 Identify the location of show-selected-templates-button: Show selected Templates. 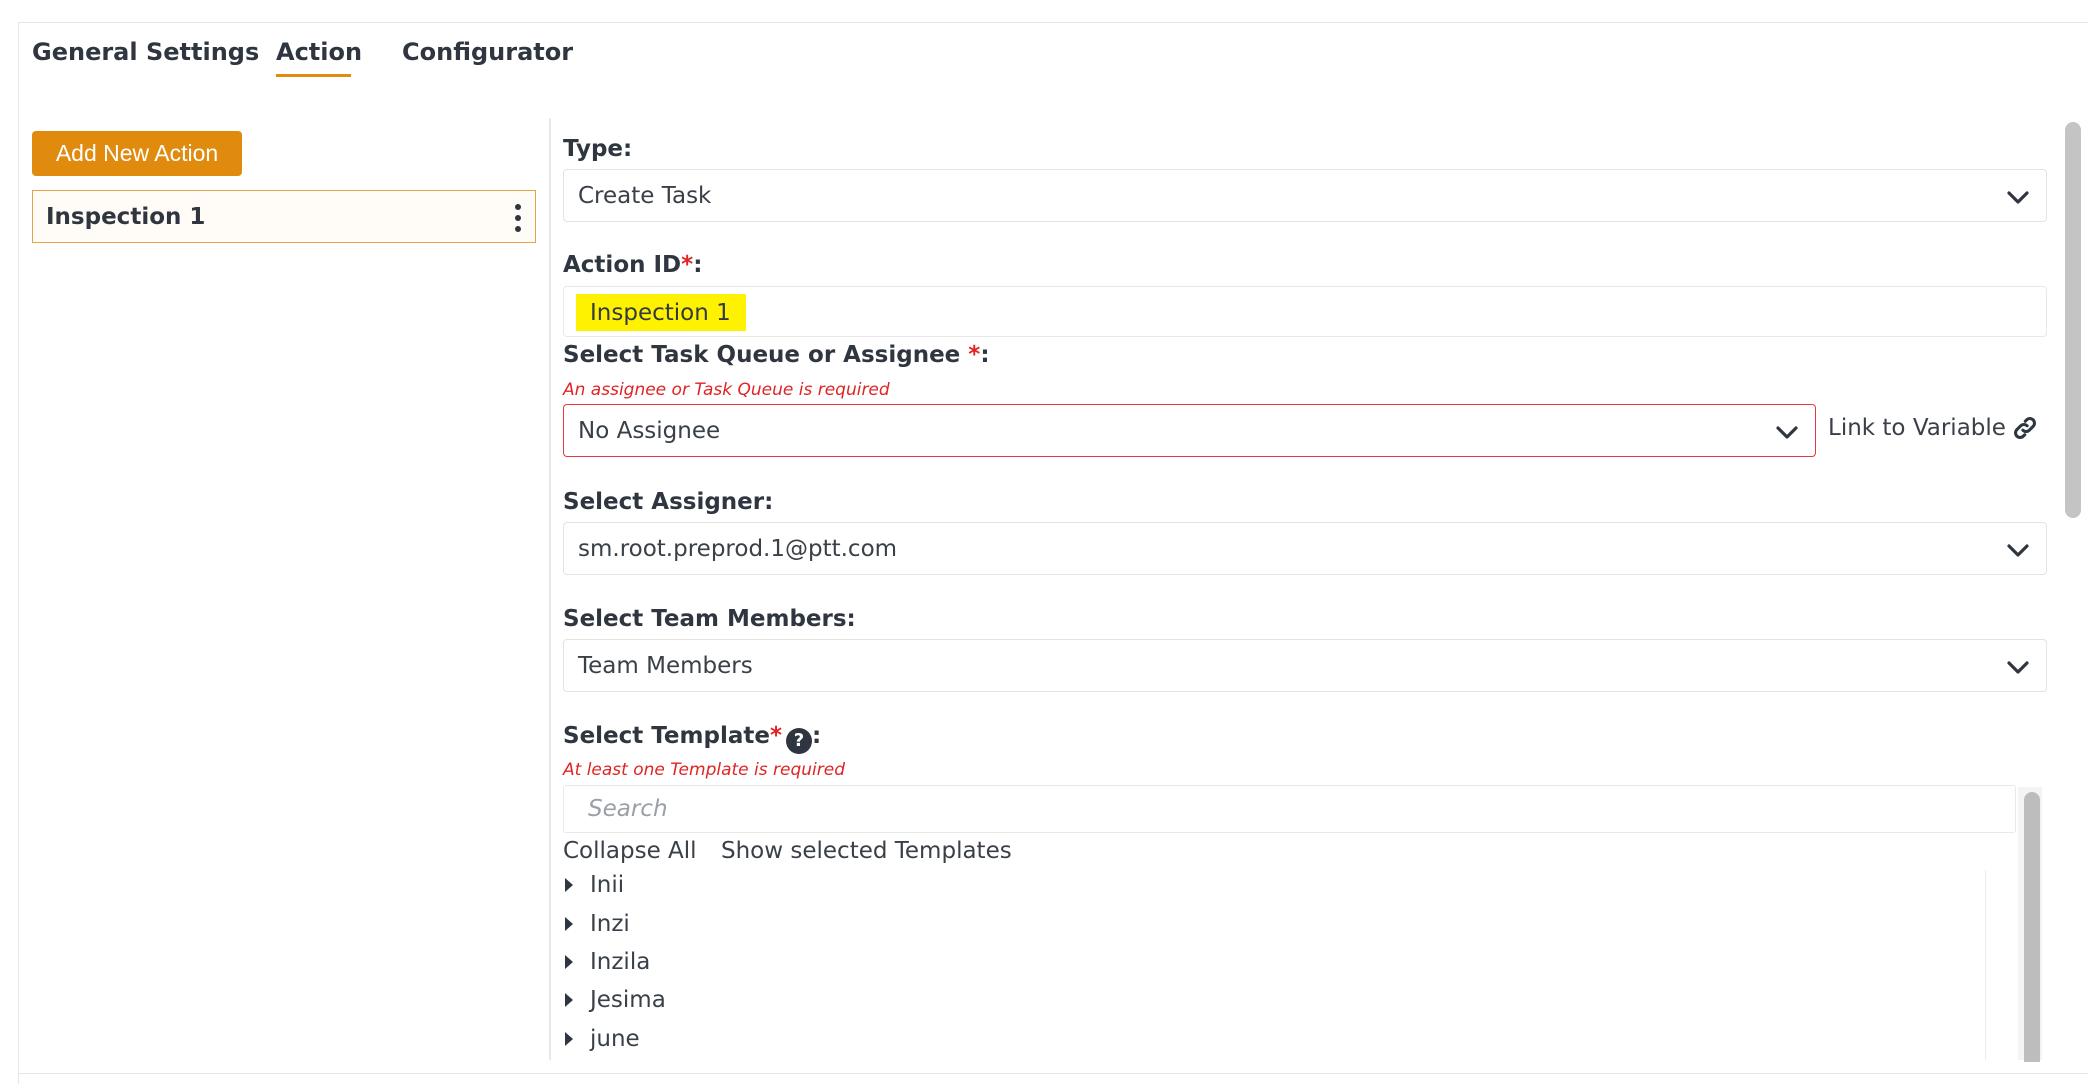
(866, 851).